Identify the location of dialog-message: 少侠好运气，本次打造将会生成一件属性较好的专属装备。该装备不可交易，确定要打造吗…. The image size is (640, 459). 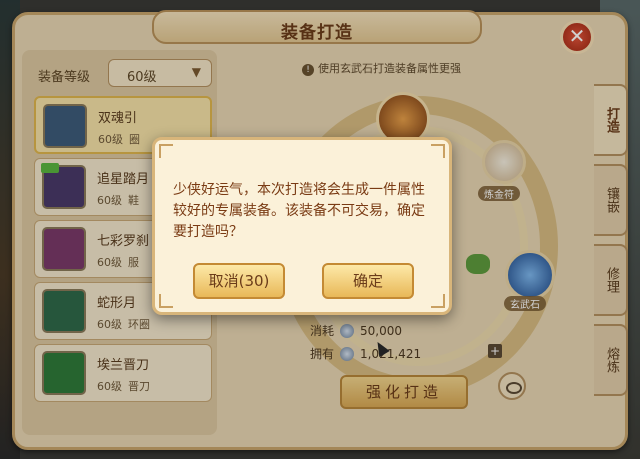
(299, 211).